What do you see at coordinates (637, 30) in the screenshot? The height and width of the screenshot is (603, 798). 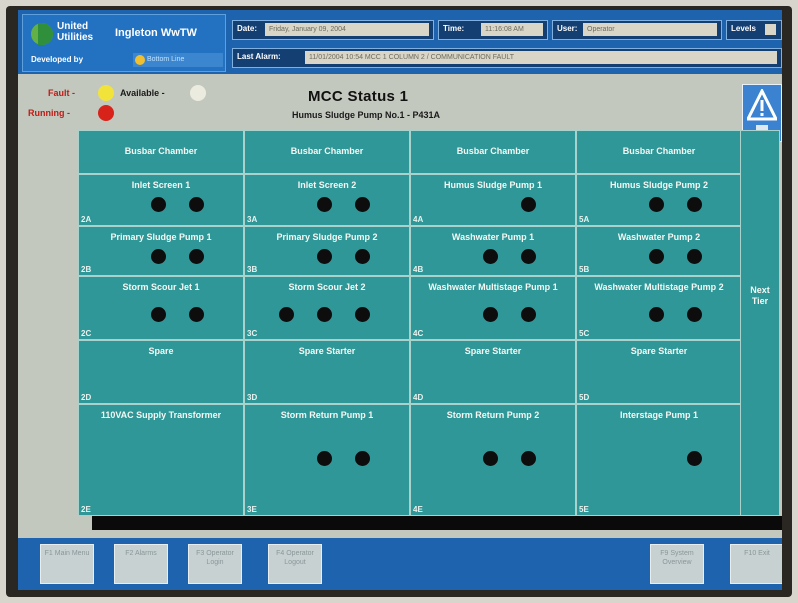 I see `user-box: User: Operator` at bounding box center [637, 30].